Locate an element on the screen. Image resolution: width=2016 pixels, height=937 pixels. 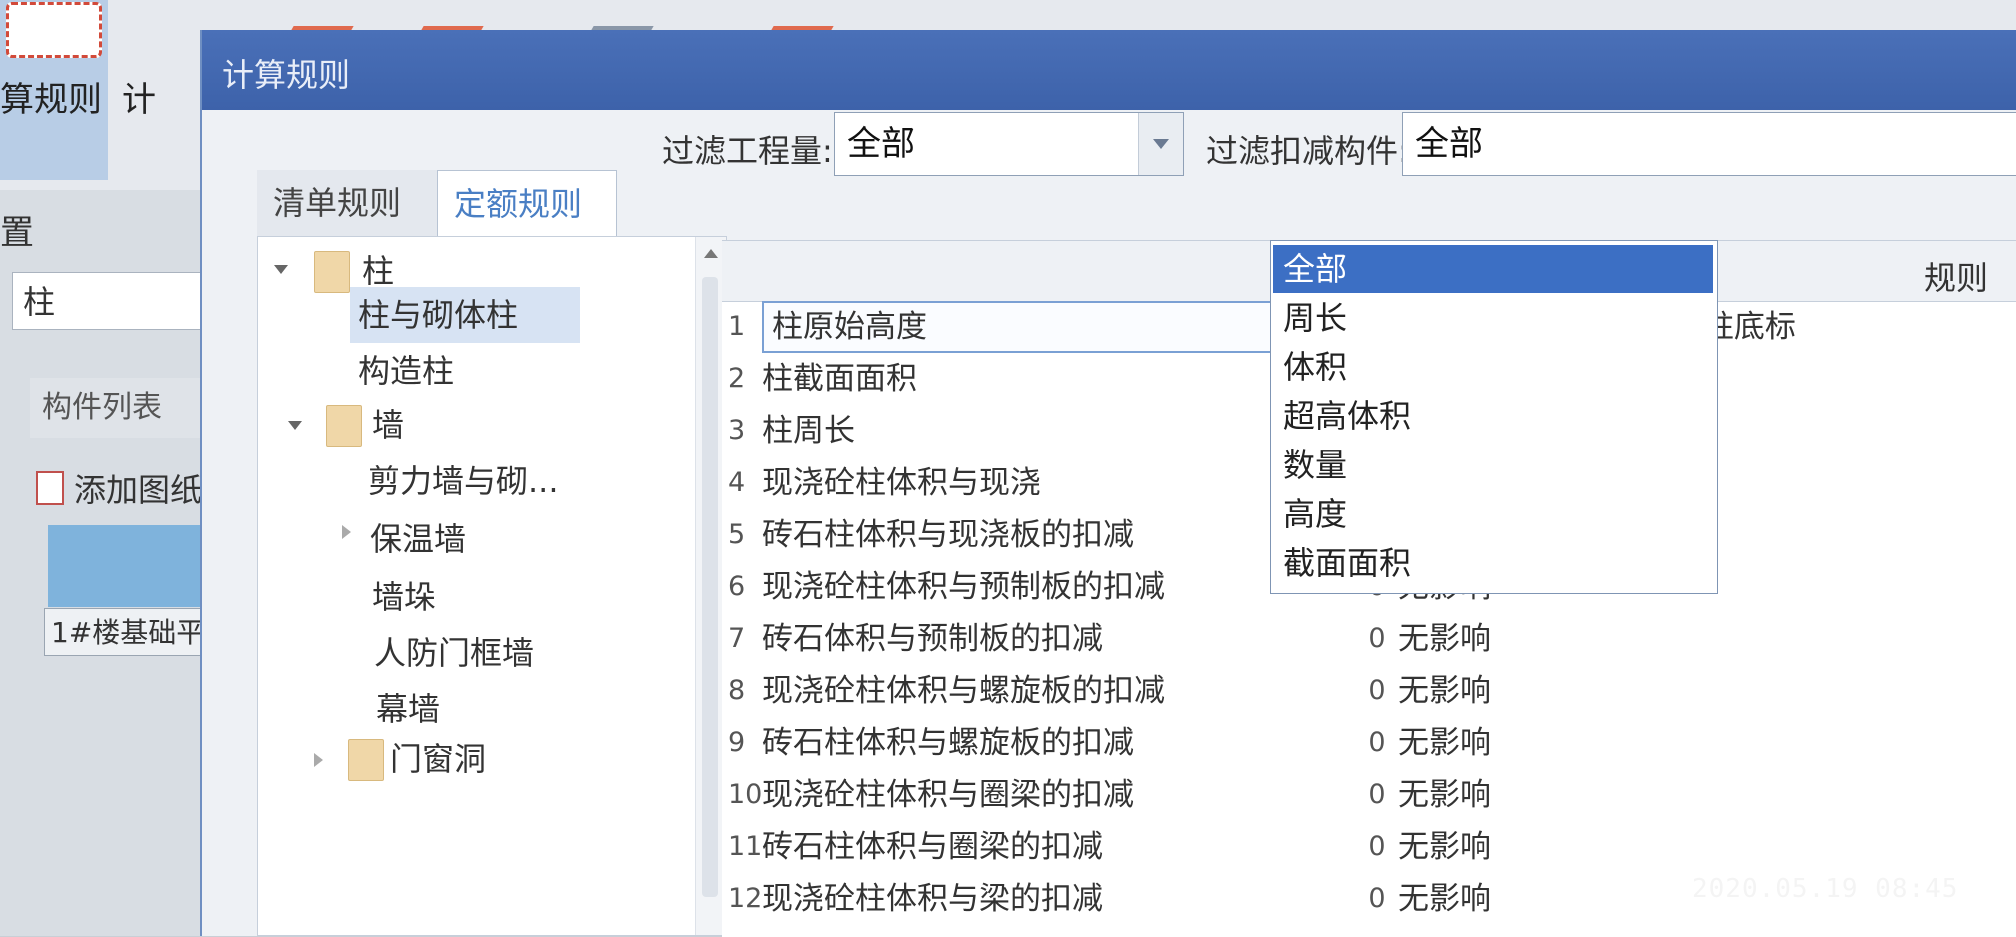
left-panel-title: 置 is located at coordinates (17, 233).